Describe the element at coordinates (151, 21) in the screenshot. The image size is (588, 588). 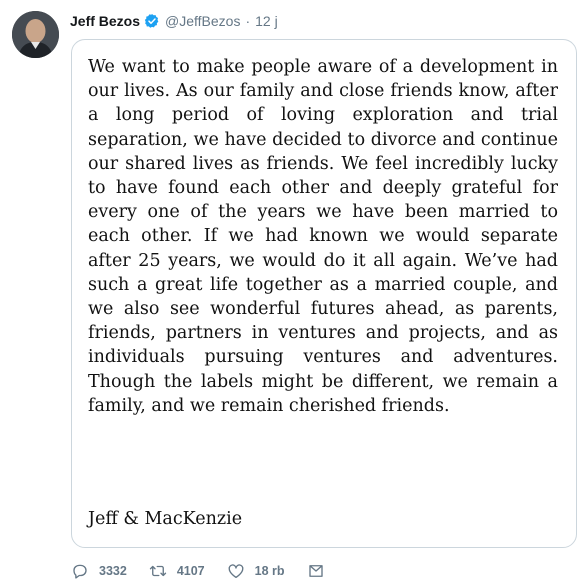
I see `verified-badge-icon` at that location.